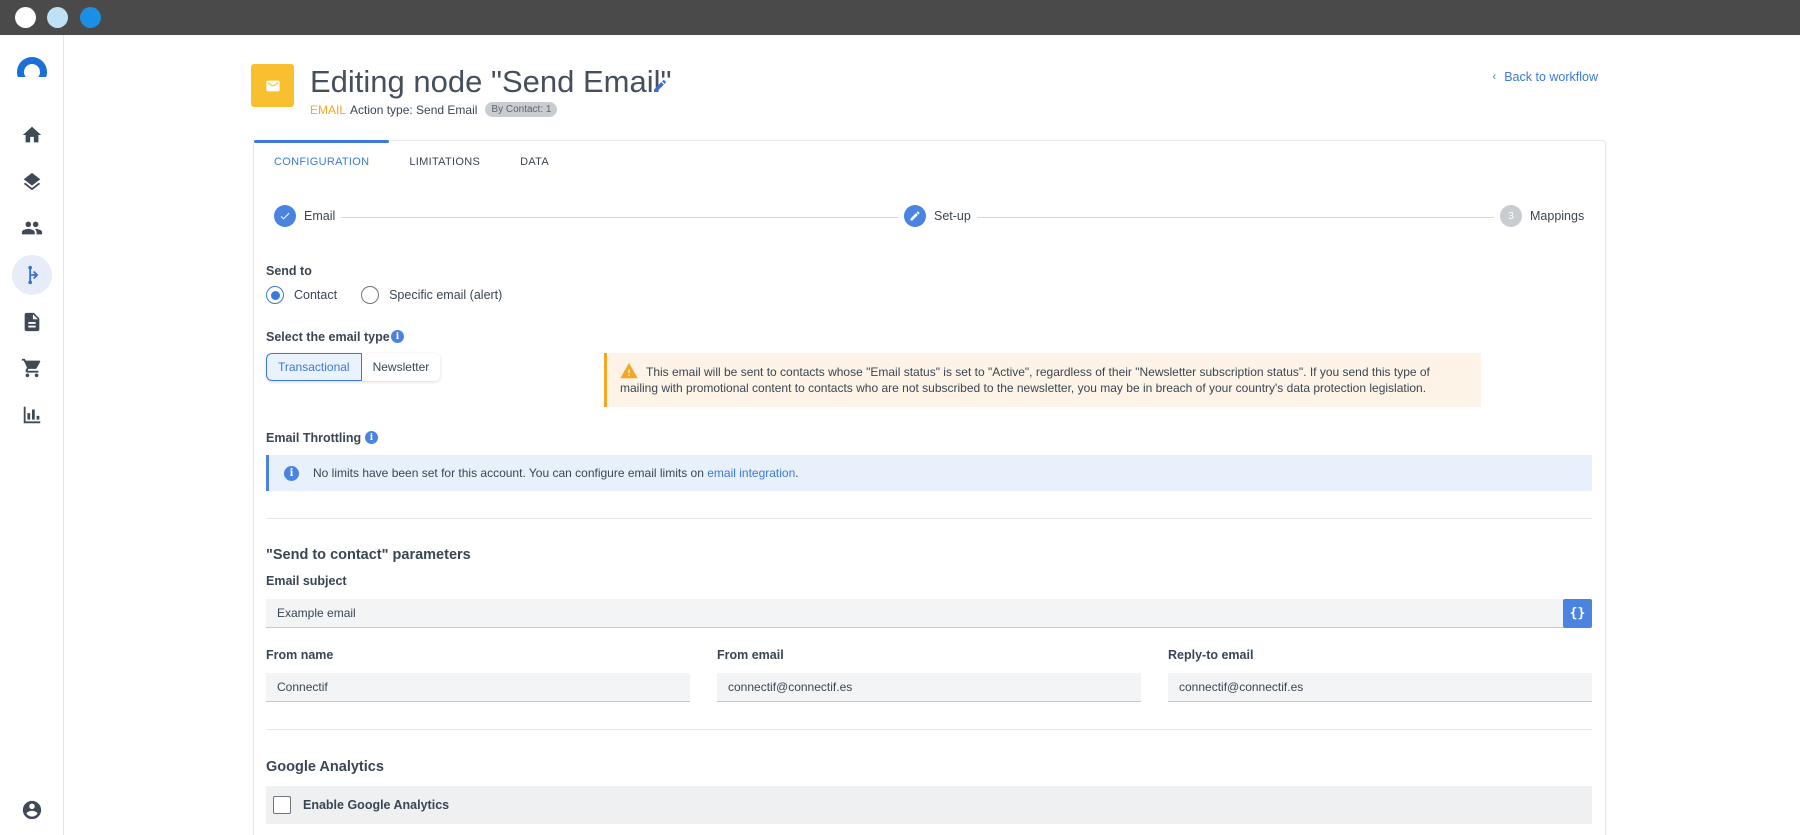 The width and height of the screenshot is (1800, 835). What do you see at coordinates (306, 581) in the screenshot?
I see `email-subject-label: Email subject` at bounding box center [306, 581].